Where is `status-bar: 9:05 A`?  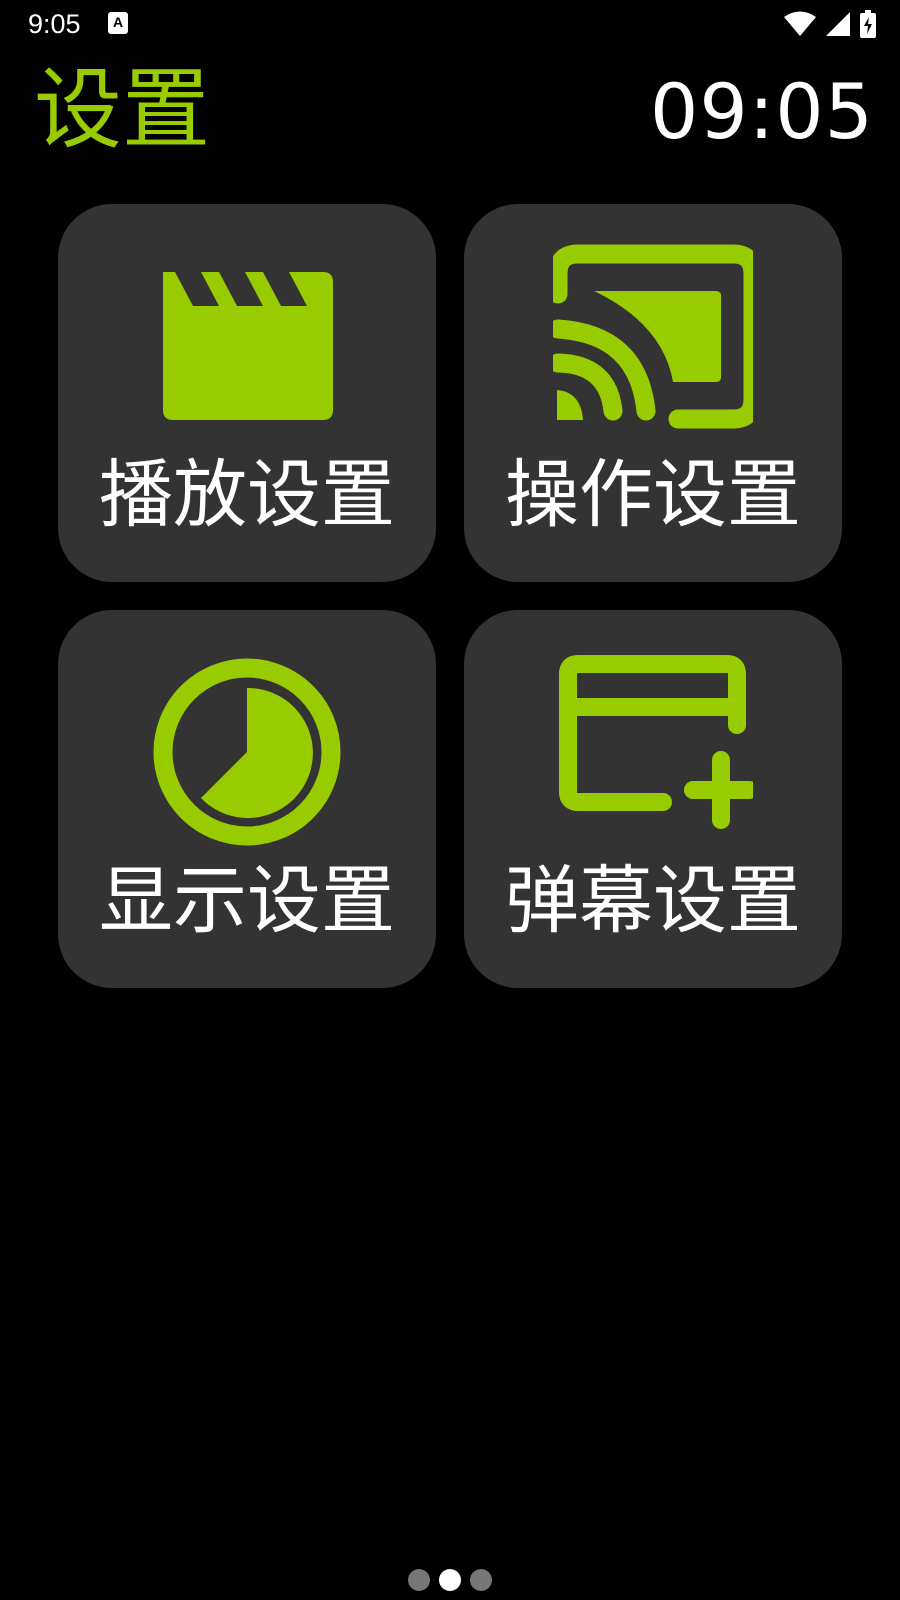
status-bar: 9:05 A is located at coordinates (450, 24).